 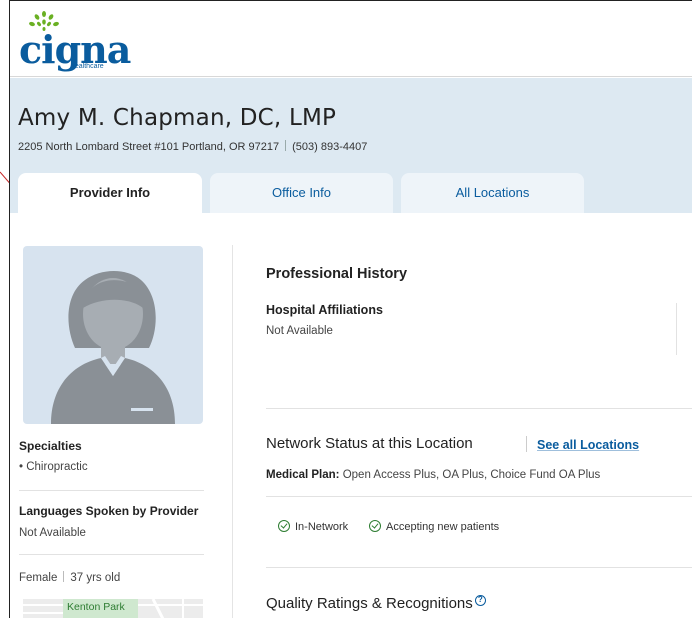 I want to click on history-heading: Professional History, so click(x=337, y=274).